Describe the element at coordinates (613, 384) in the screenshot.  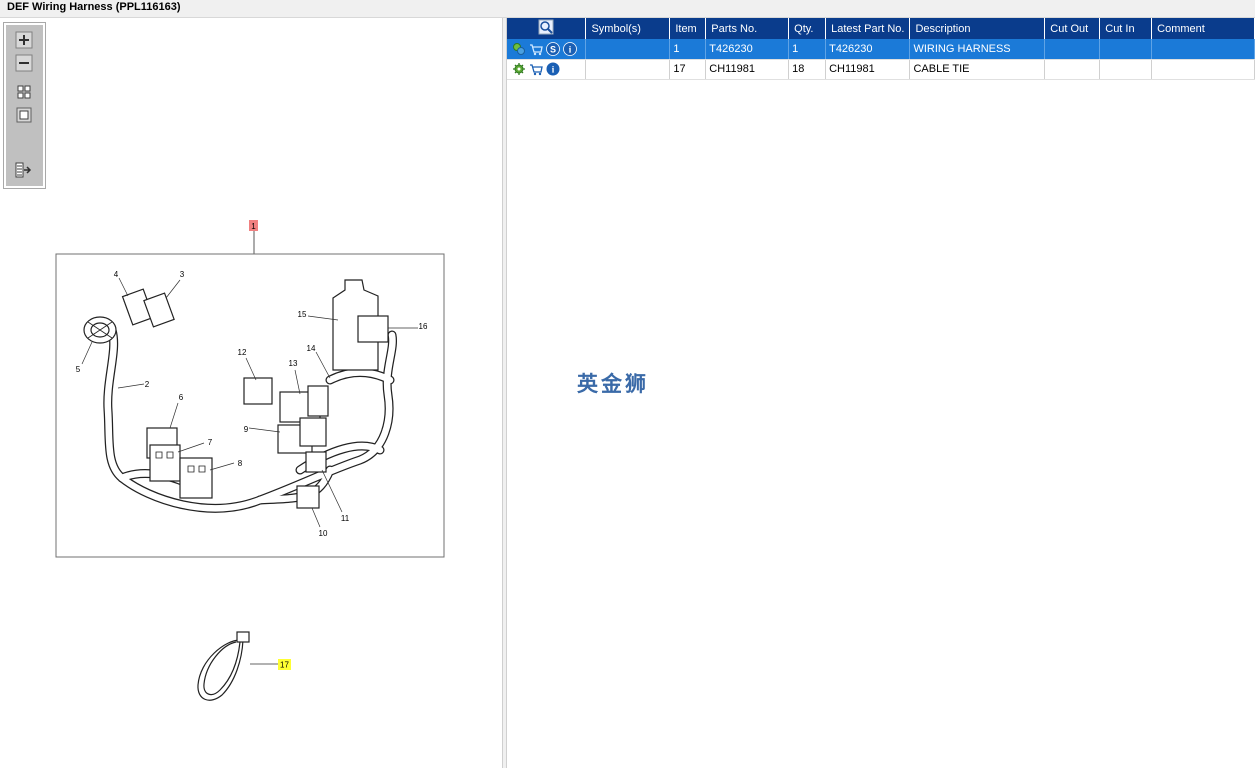
I see `watermark-text: 英金狮` at that location.